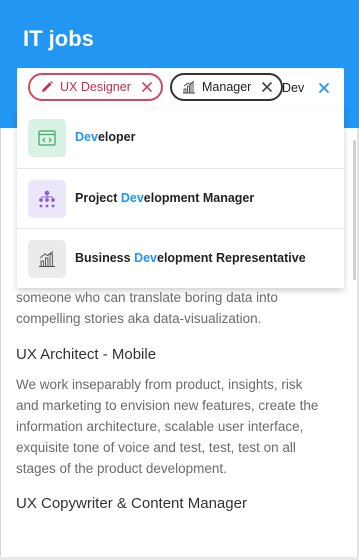  What do you see at coordinates (180, 138) in the screenshot?
I see `dropdown-option: Developer` at bounding box center [180, 138].